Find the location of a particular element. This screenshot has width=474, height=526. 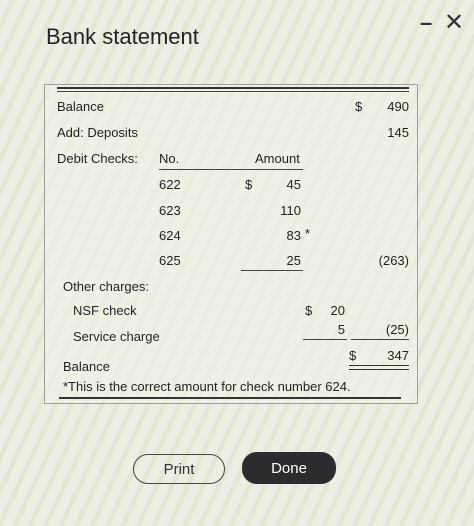

nsf-dollar: $ is located at coordinates (309, 310).